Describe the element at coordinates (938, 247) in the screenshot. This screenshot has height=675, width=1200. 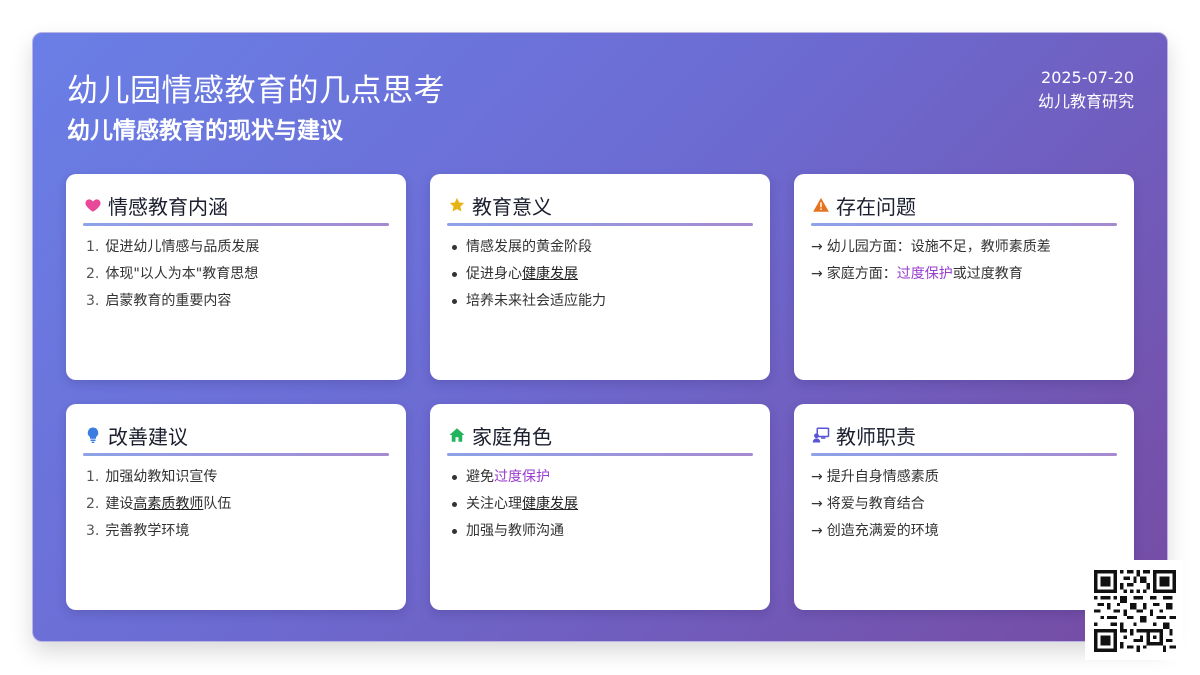
I see `list-item-text: 幼儿园方面：设施不足，教师素质差` at that location.